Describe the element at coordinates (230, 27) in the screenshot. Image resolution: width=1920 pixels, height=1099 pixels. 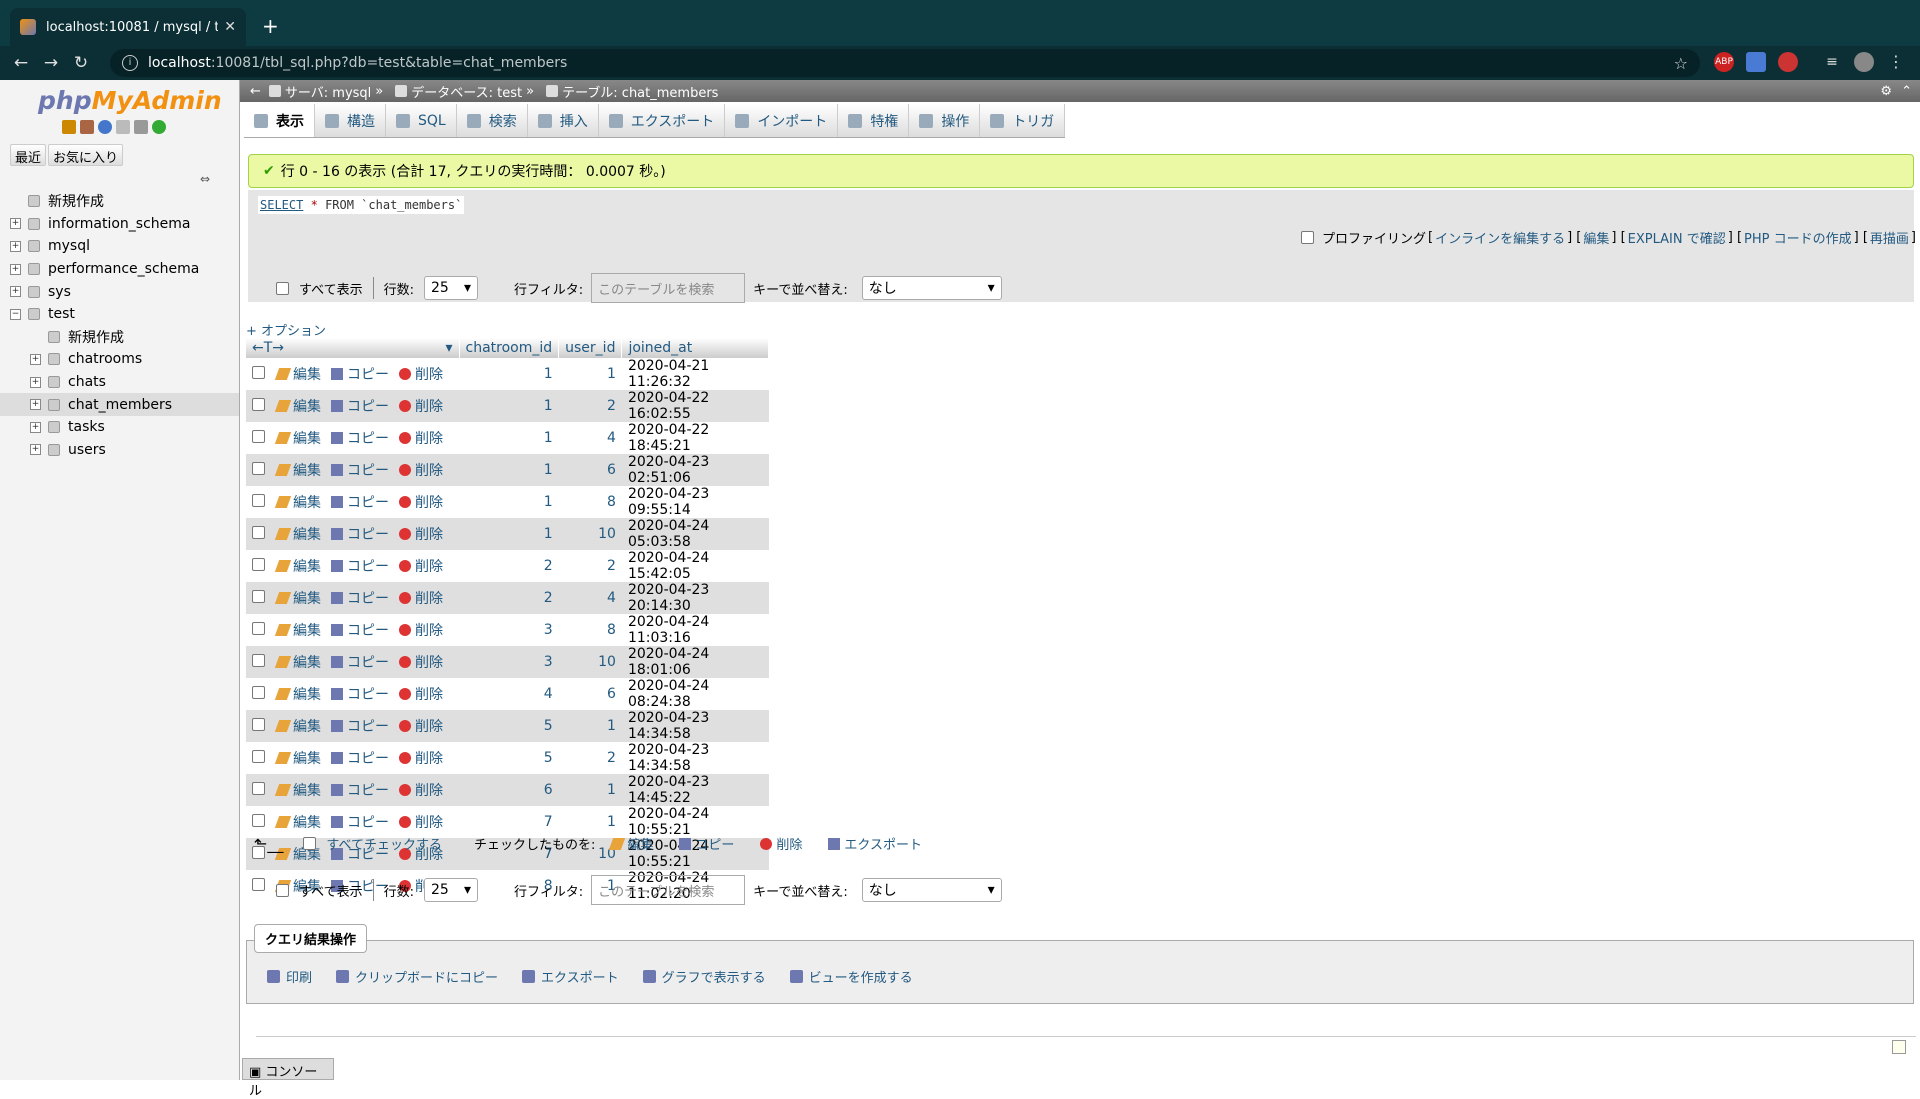
I see `close-tab-icon: ✕` at that location.